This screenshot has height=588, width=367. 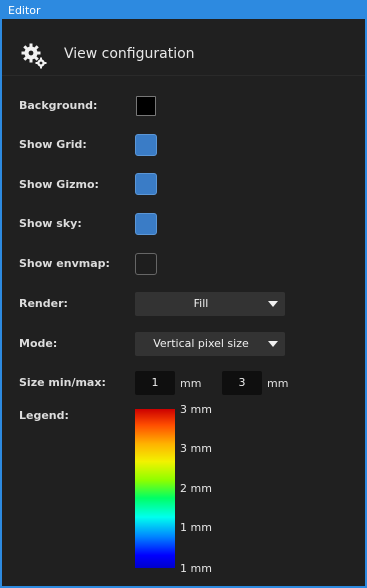 What do you see at coordinates (146, 184) in the screenshot?
I see `show-gizmo-checkbox` at bounding box center [146, 184].